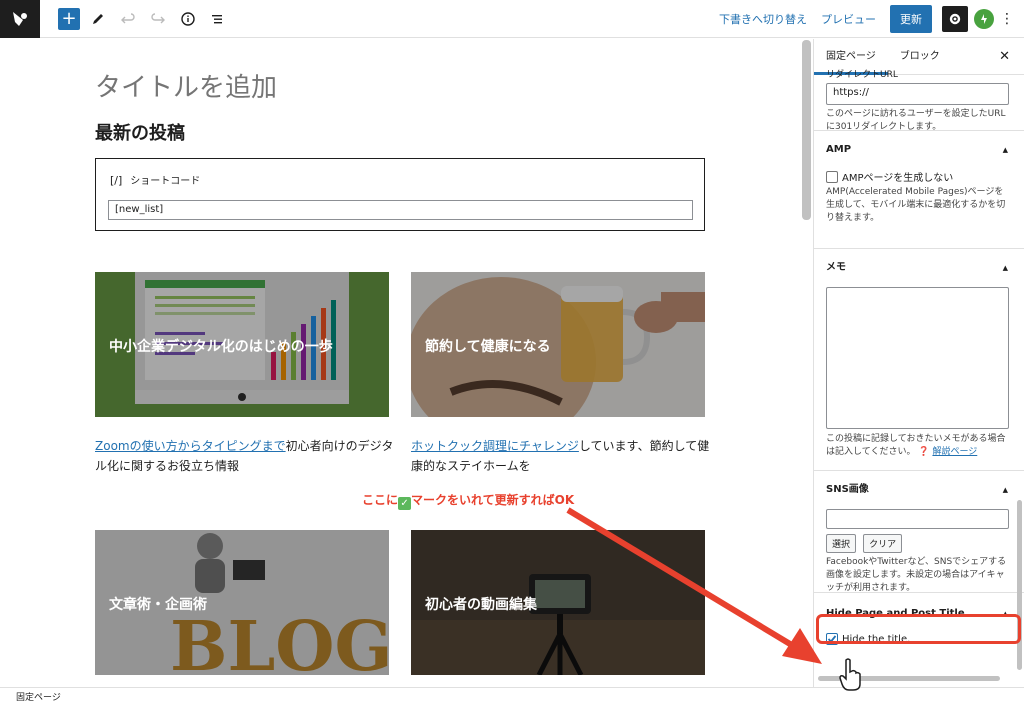 This screenshot has height=704, width=1024. I want to click on hand-pointer-icon, so click(850, 674).